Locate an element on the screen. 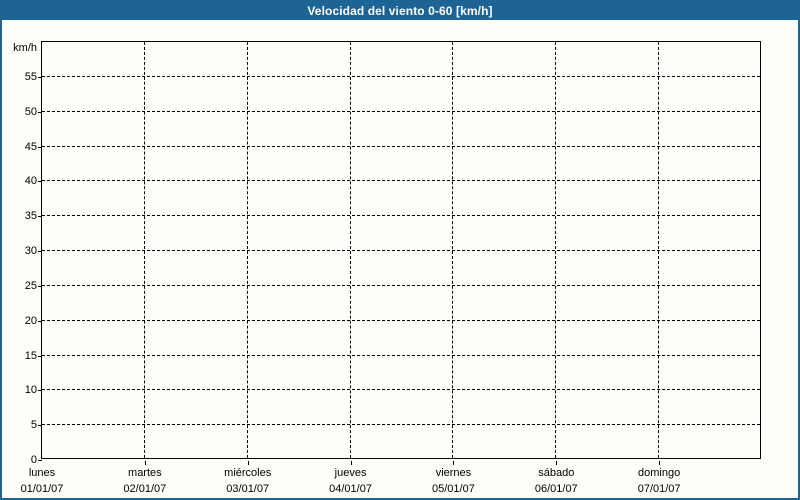 This screenshot has width=800, height=500. chart-title-bar: Velocidad del viento 0-60 [km/h] is located at coordinates (400, 11).